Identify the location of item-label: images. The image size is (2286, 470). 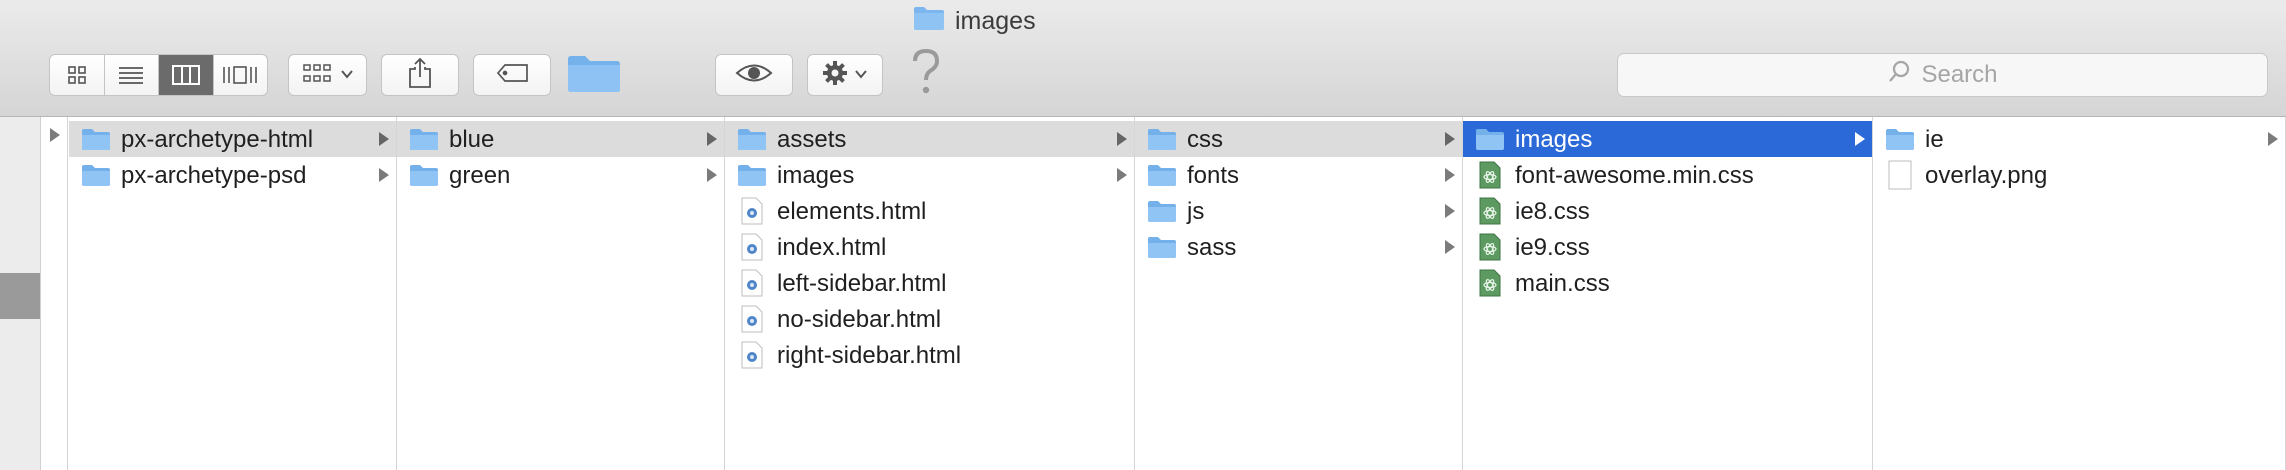
(1554, 139).